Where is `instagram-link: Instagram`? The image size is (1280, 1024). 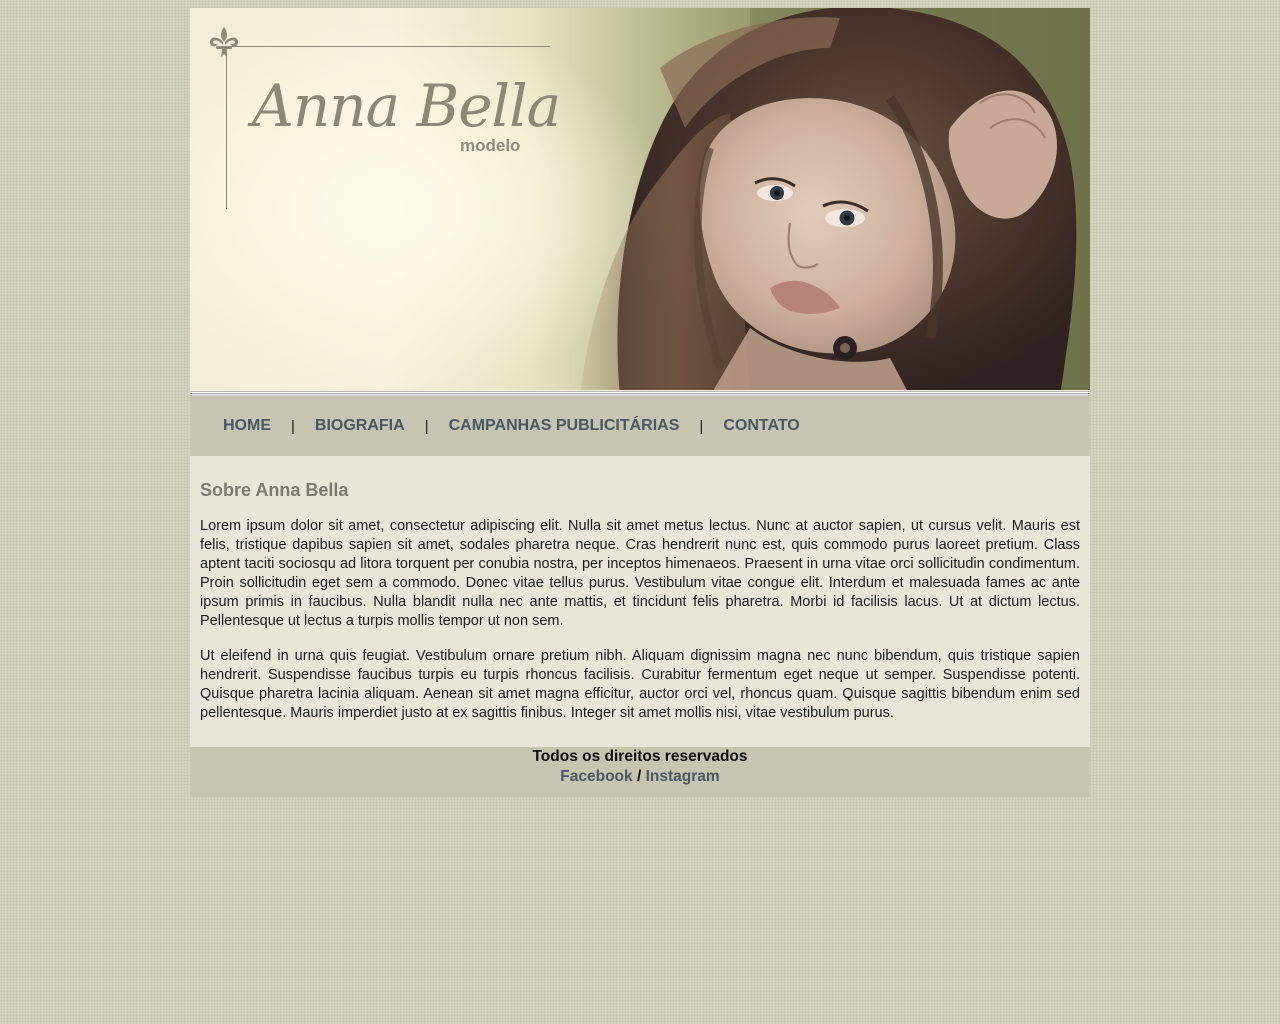 instagram-link: Instagram is located at coordinates (683, 776).